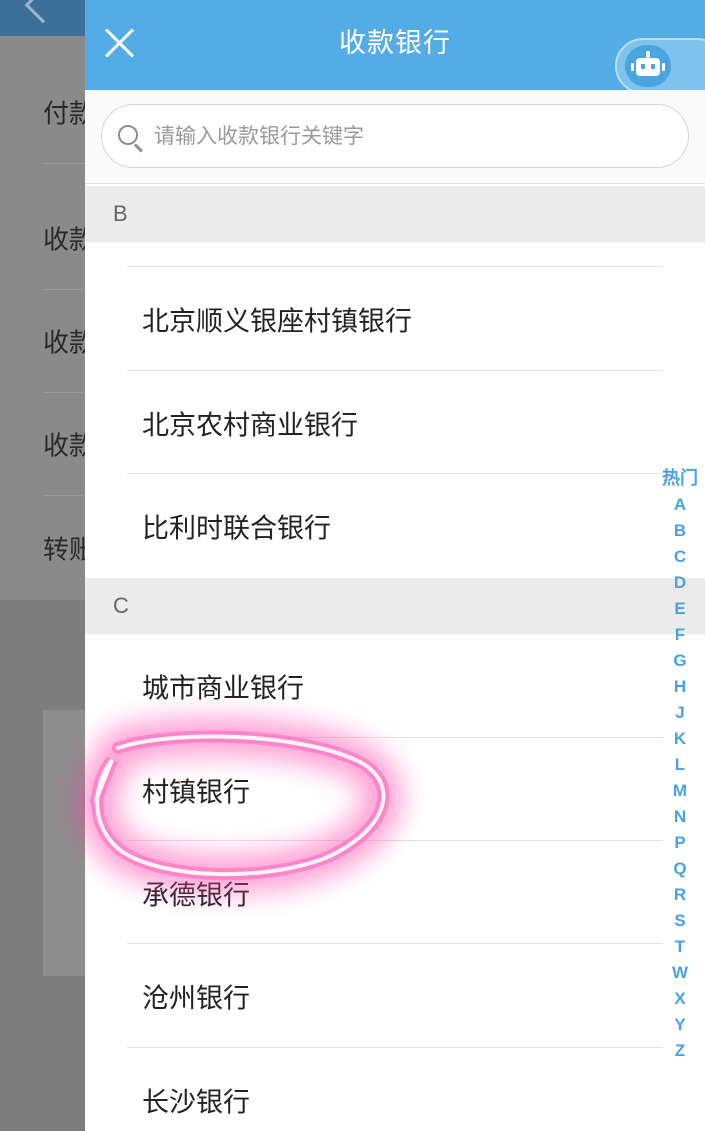 This screenshot has width=705, height=1131. Describe the element at coordinates (223, 689) in the screenshot. I see `bank-name: 城市商业银行` at that location.